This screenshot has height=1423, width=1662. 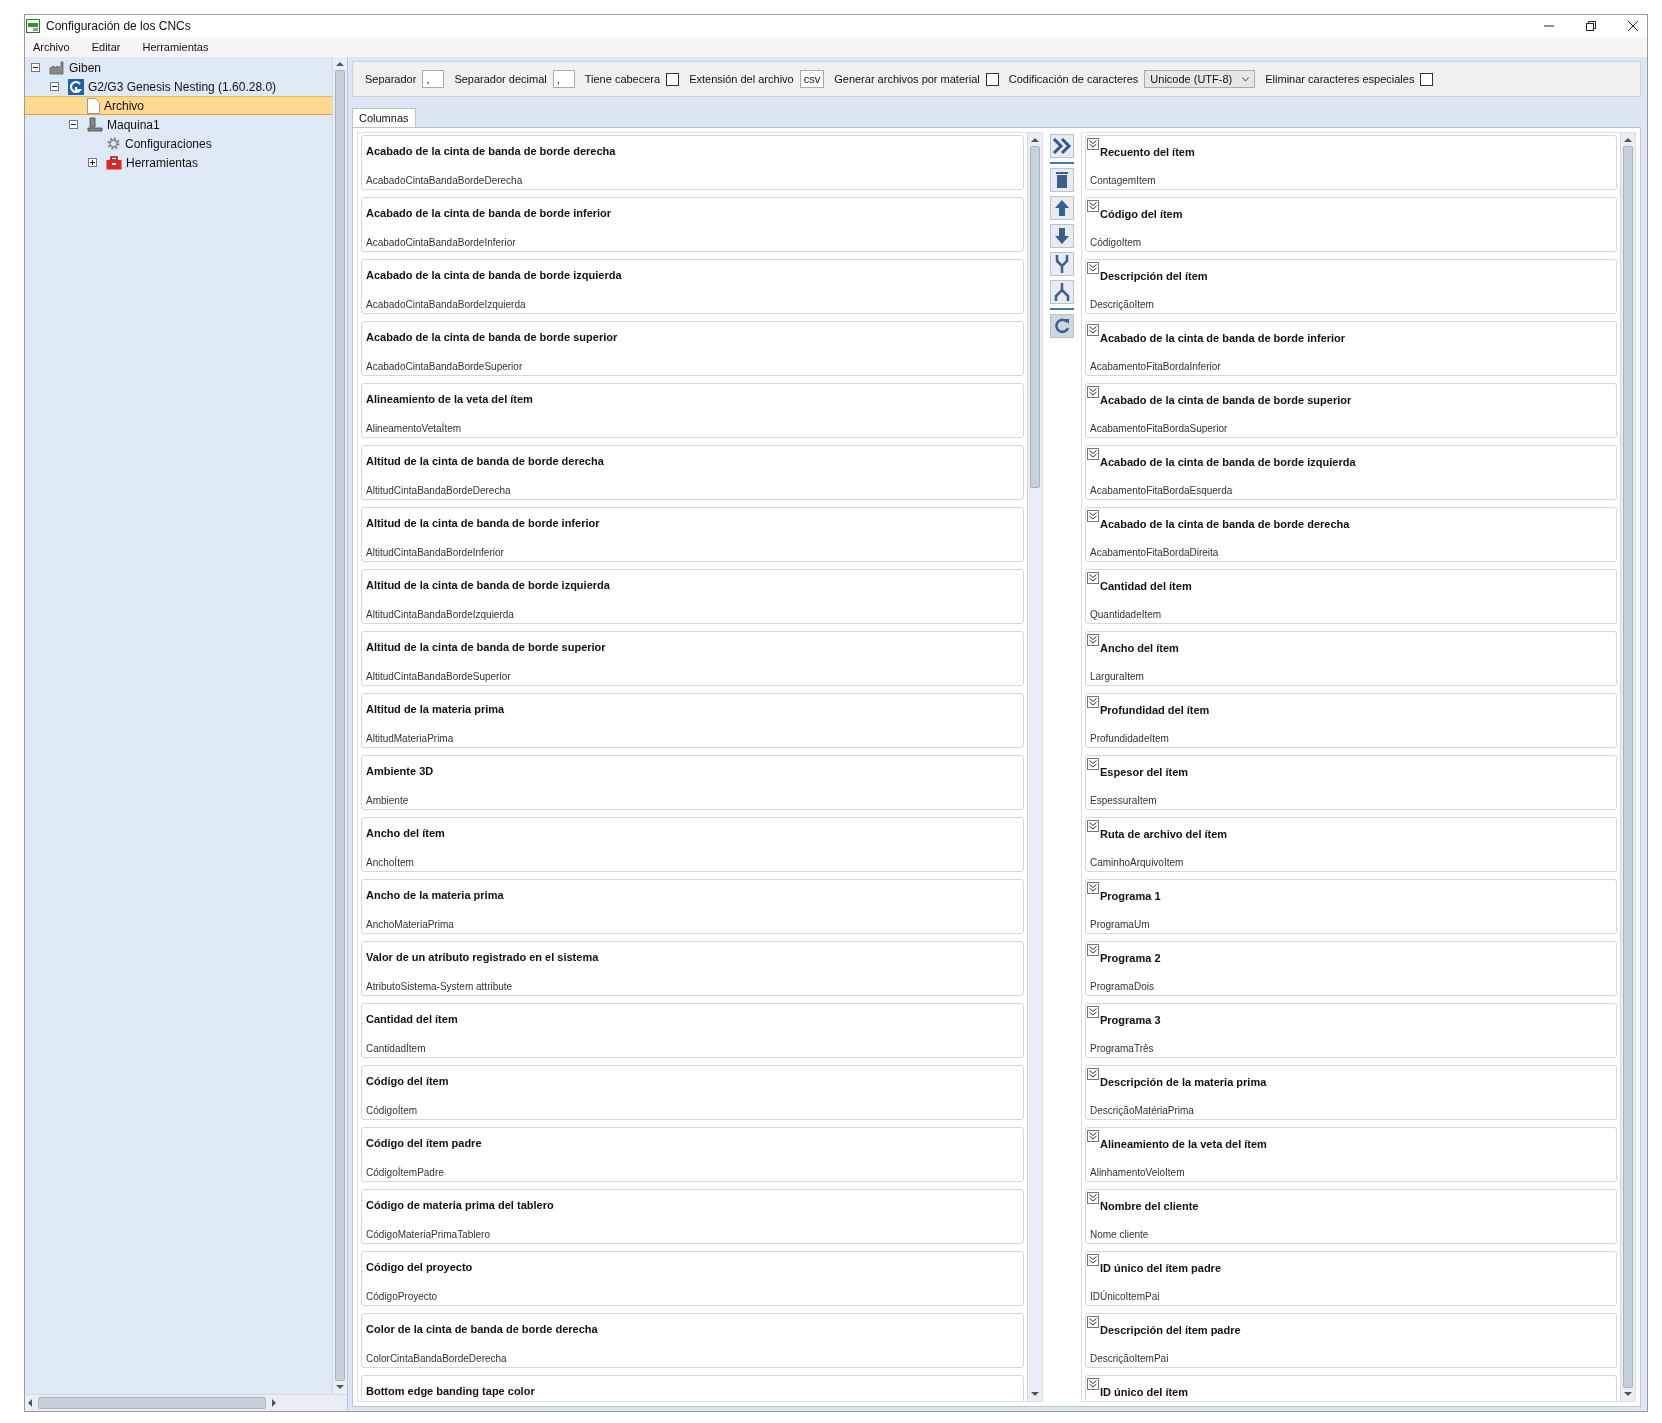 I want to click on column-card: Altitud de la cinta de banda de borde superior AltitudCintaBandaBordeSuperior, so click(x=692, y=658).